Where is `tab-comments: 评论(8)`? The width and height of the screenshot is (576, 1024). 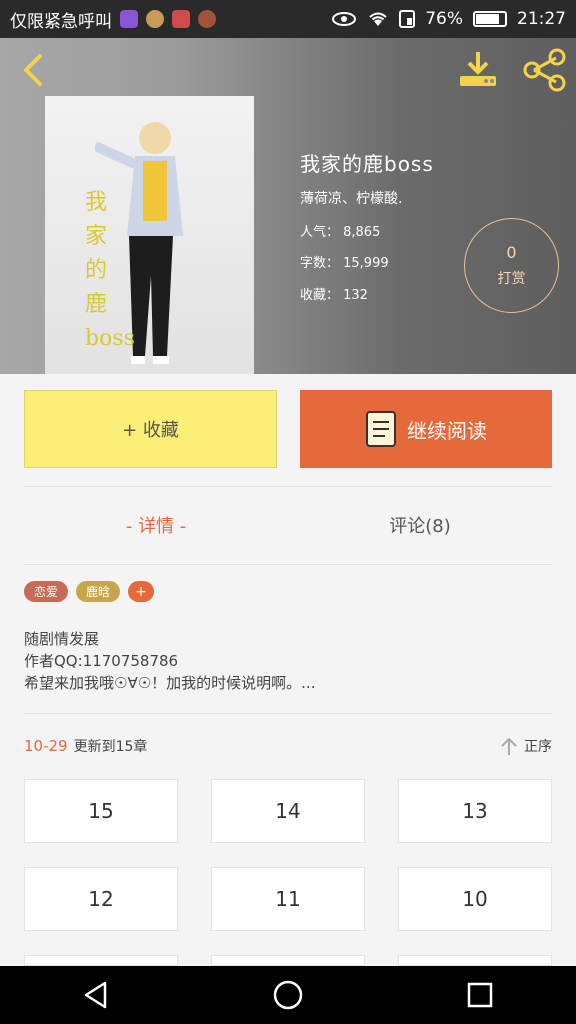 tab-comments: 评论(8) is located at coordinates (420, 525).